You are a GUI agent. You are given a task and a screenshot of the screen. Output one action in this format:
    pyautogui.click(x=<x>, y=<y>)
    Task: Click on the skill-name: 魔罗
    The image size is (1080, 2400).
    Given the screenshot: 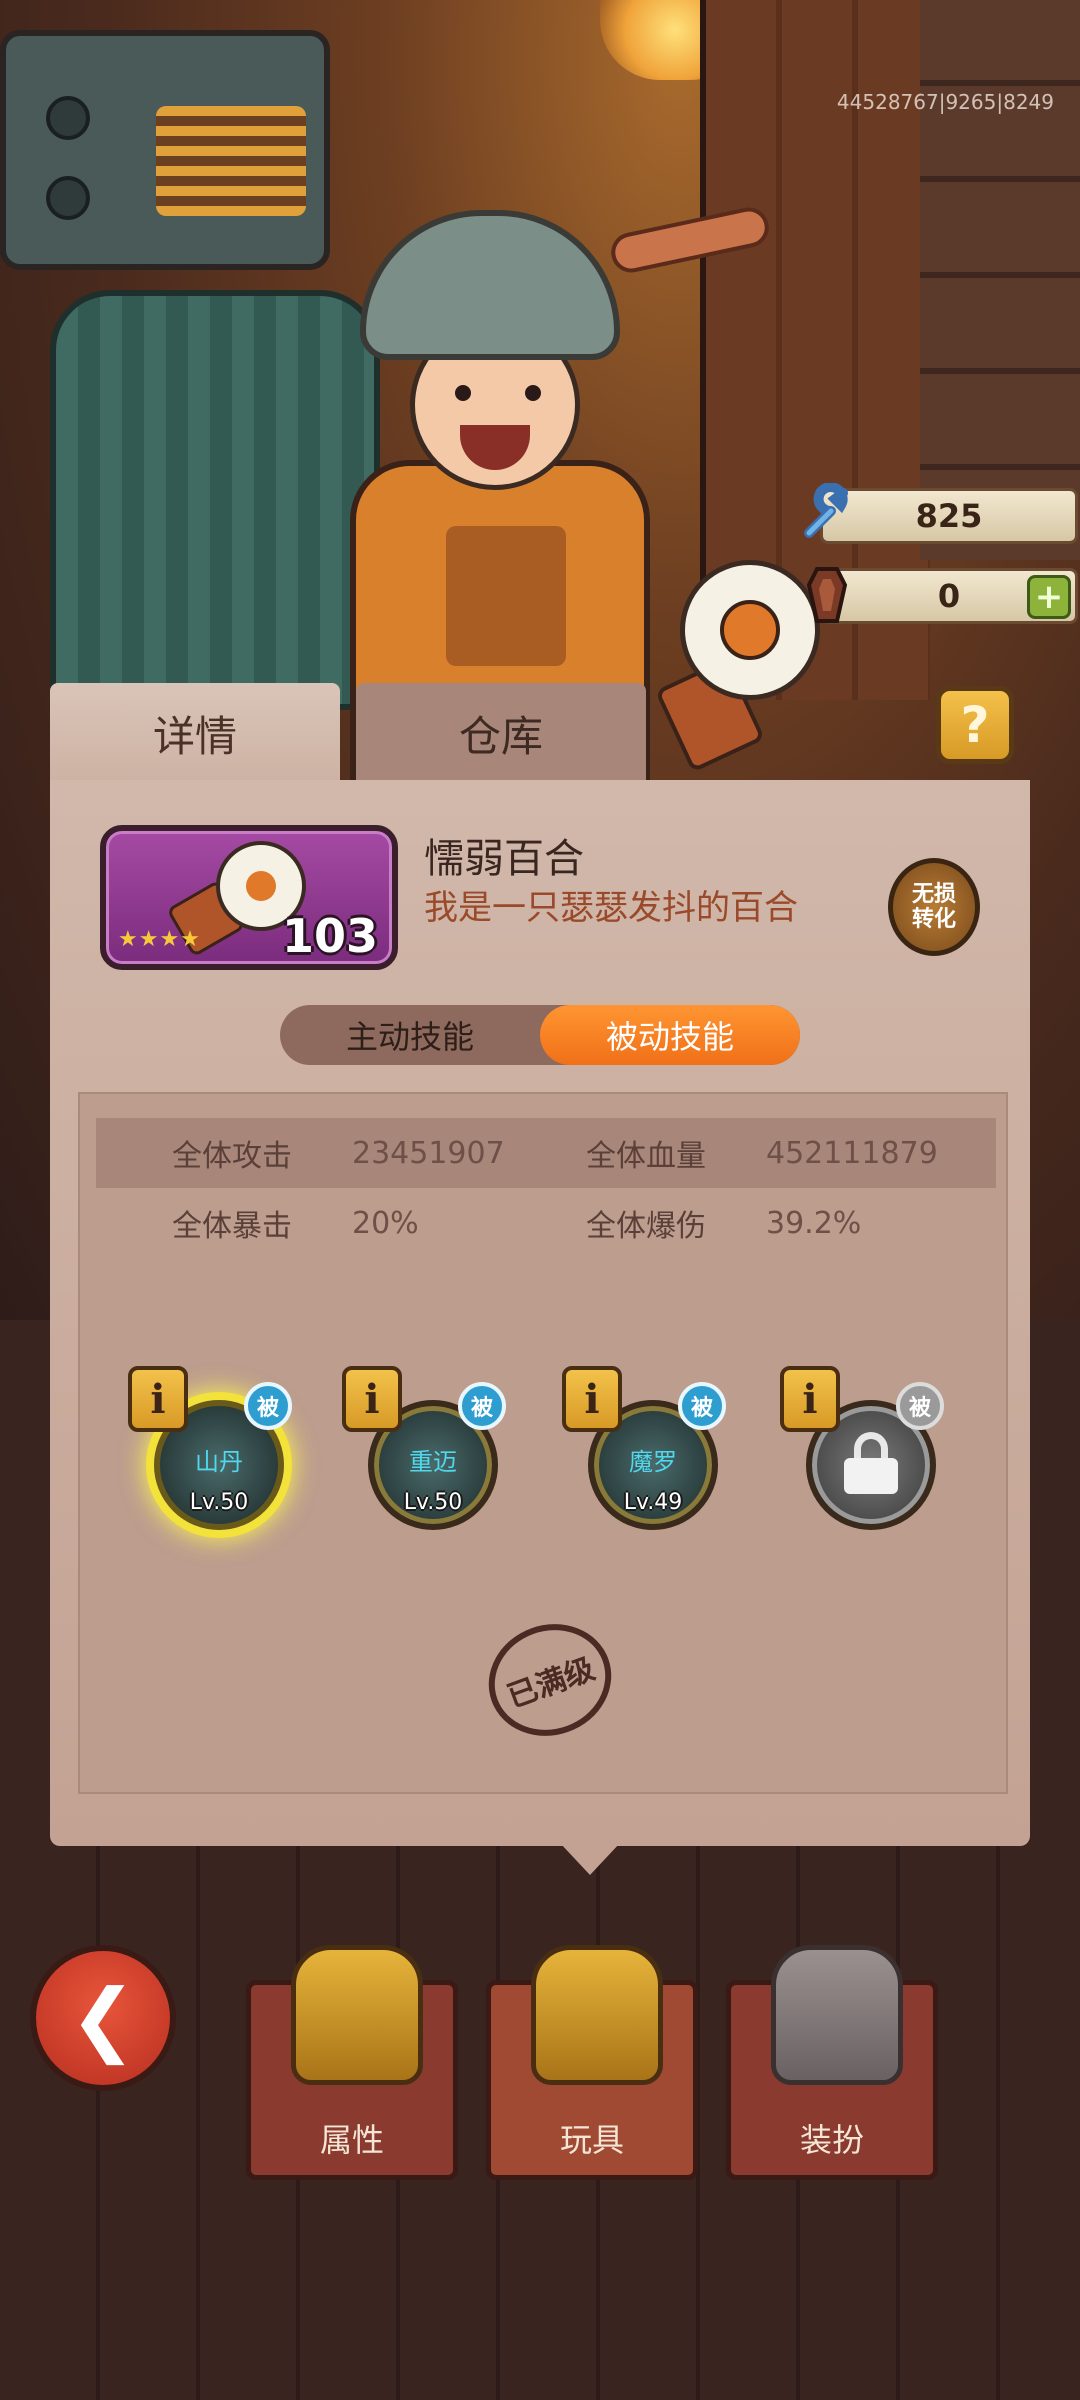 What is the action you would take?
    pyautogui.click(x=653, y=1462)
    